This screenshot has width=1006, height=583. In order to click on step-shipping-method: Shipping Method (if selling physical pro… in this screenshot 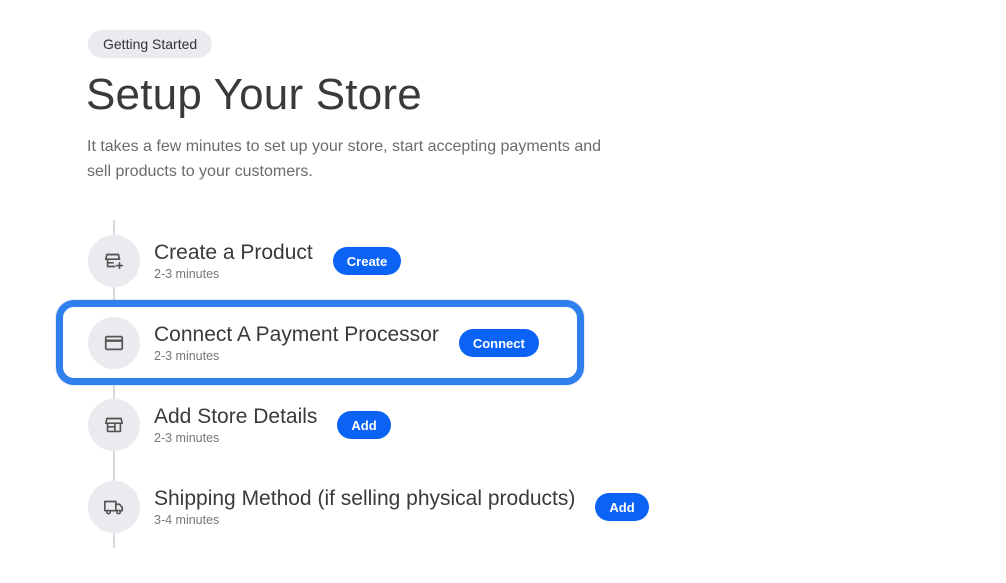, I will do `click(368, 507)`.